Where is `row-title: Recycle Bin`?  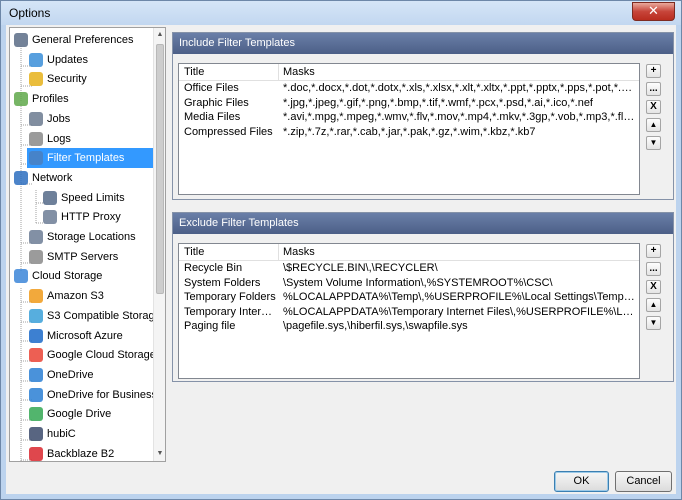
row-title: Recycle Bin is located at coordinates (213, 268).